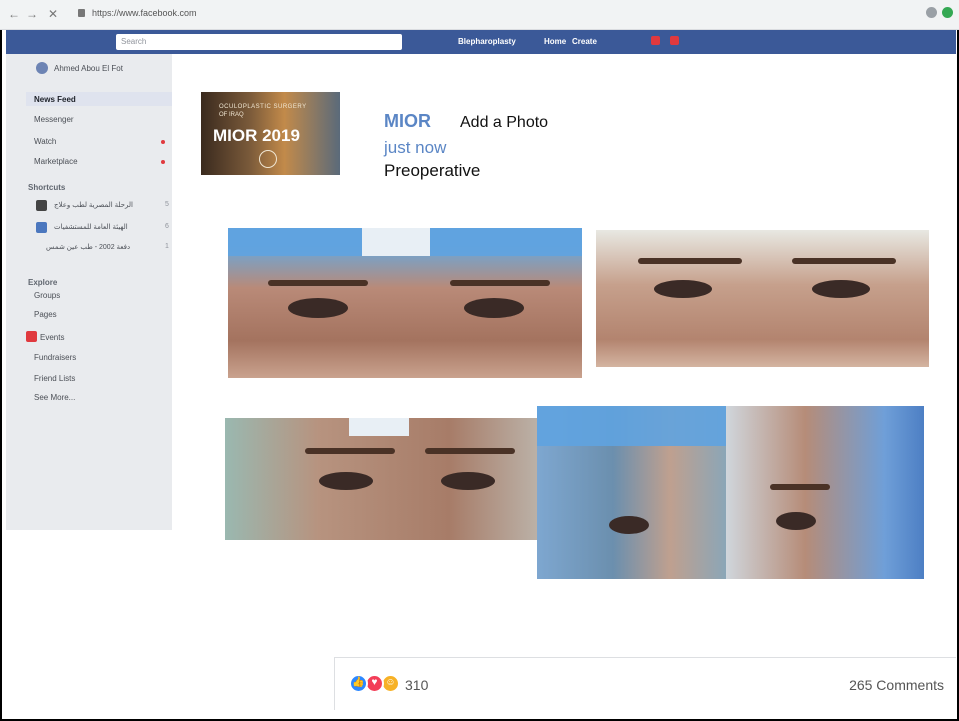  I want to click on post-reactions-bar: ☺ ♥ 👍 310 265 Comments, so click(645, 683).